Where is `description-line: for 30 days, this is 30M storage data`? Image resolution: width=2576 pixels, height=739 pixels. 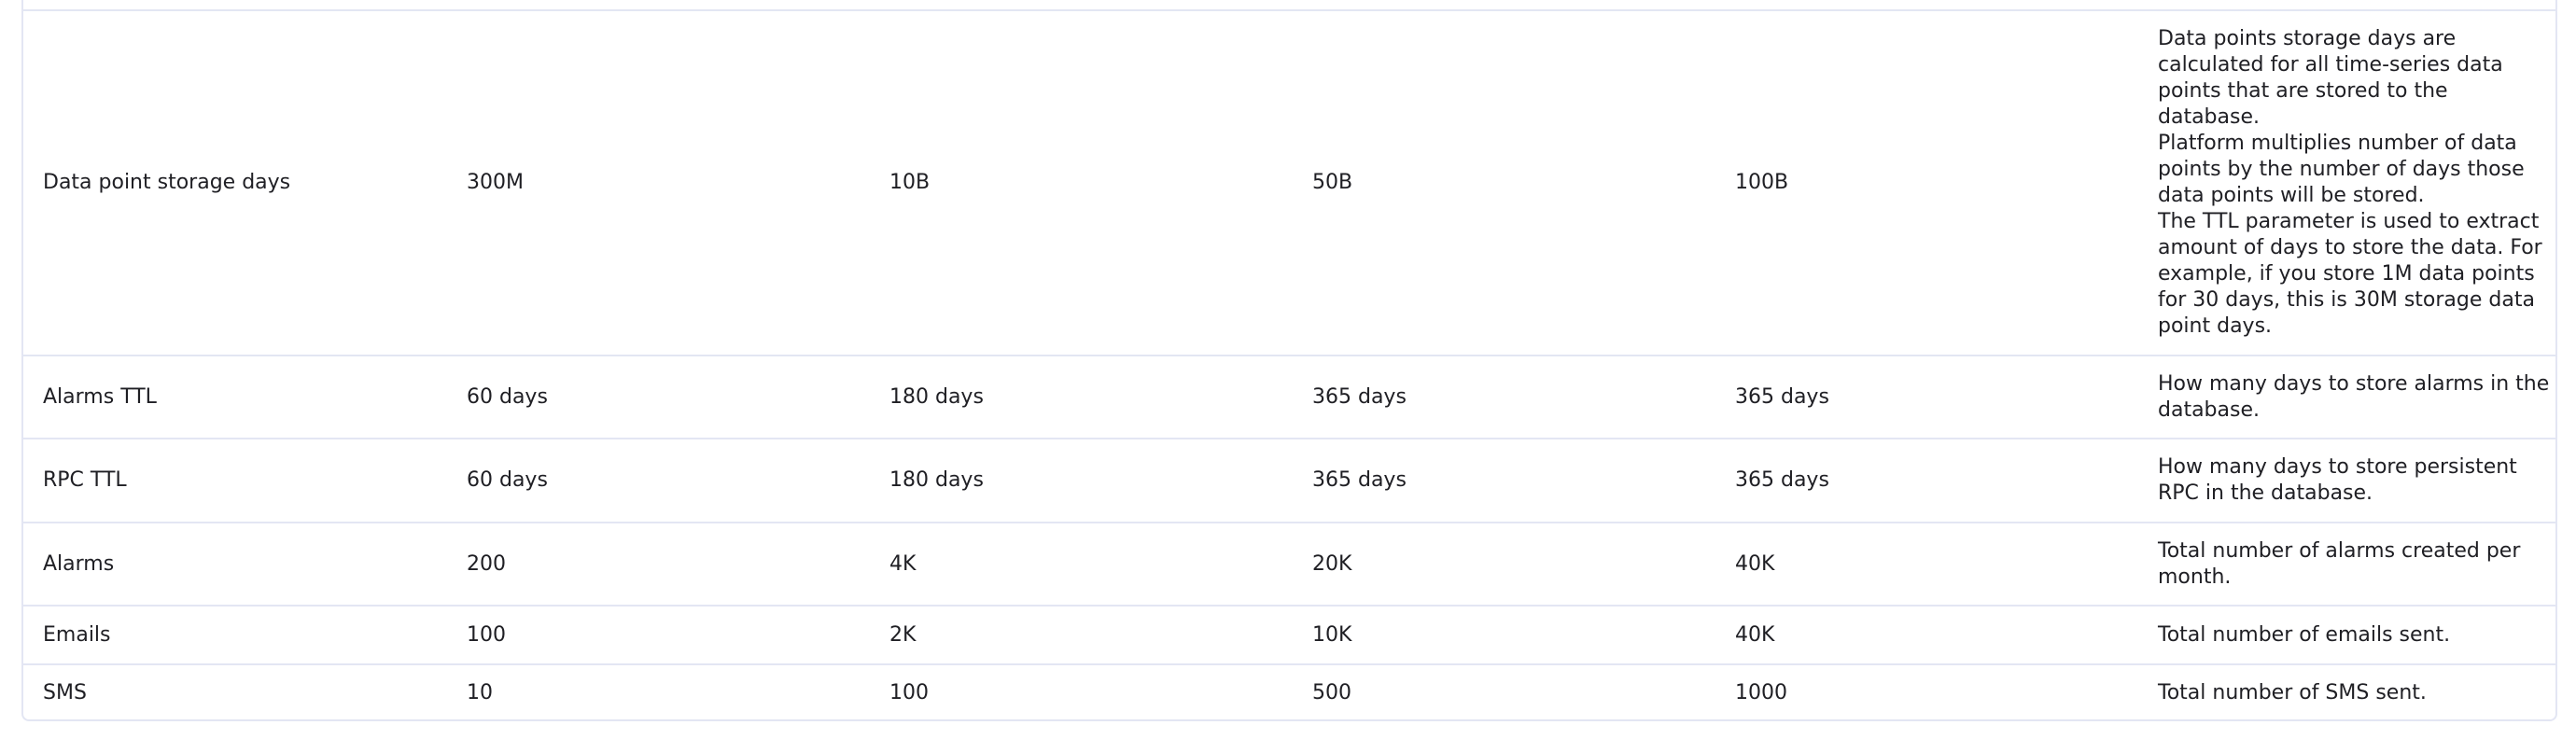 description-line: for 30 days, this is 30M storage data is located at coordinates (2346, 300).